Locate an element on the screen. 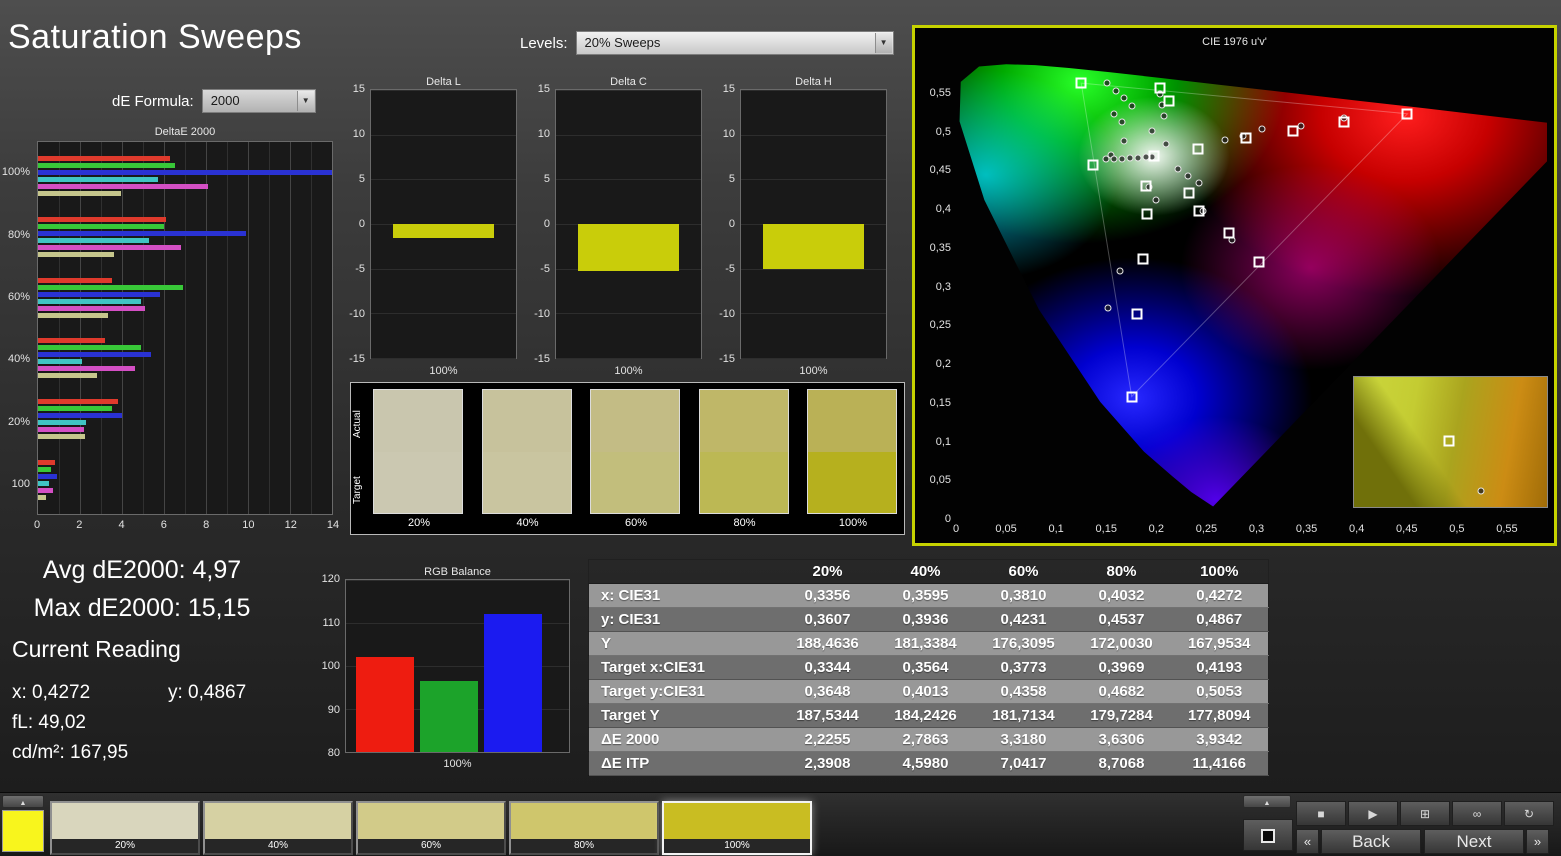 The width and height of the screenshot is (1561, 856). patch-button-80%: 80% is located at coordinates (584, 828).